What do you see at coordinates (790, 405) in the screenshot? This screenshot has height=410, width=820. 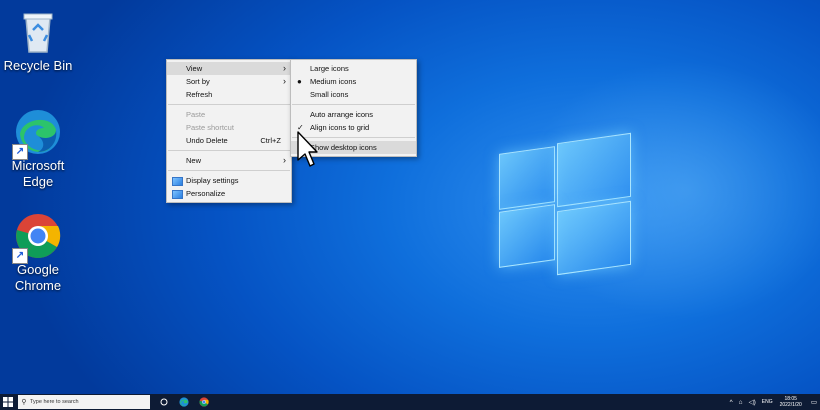 I see `clock-date: 2022/1/20` at bounding box center [790, 405].